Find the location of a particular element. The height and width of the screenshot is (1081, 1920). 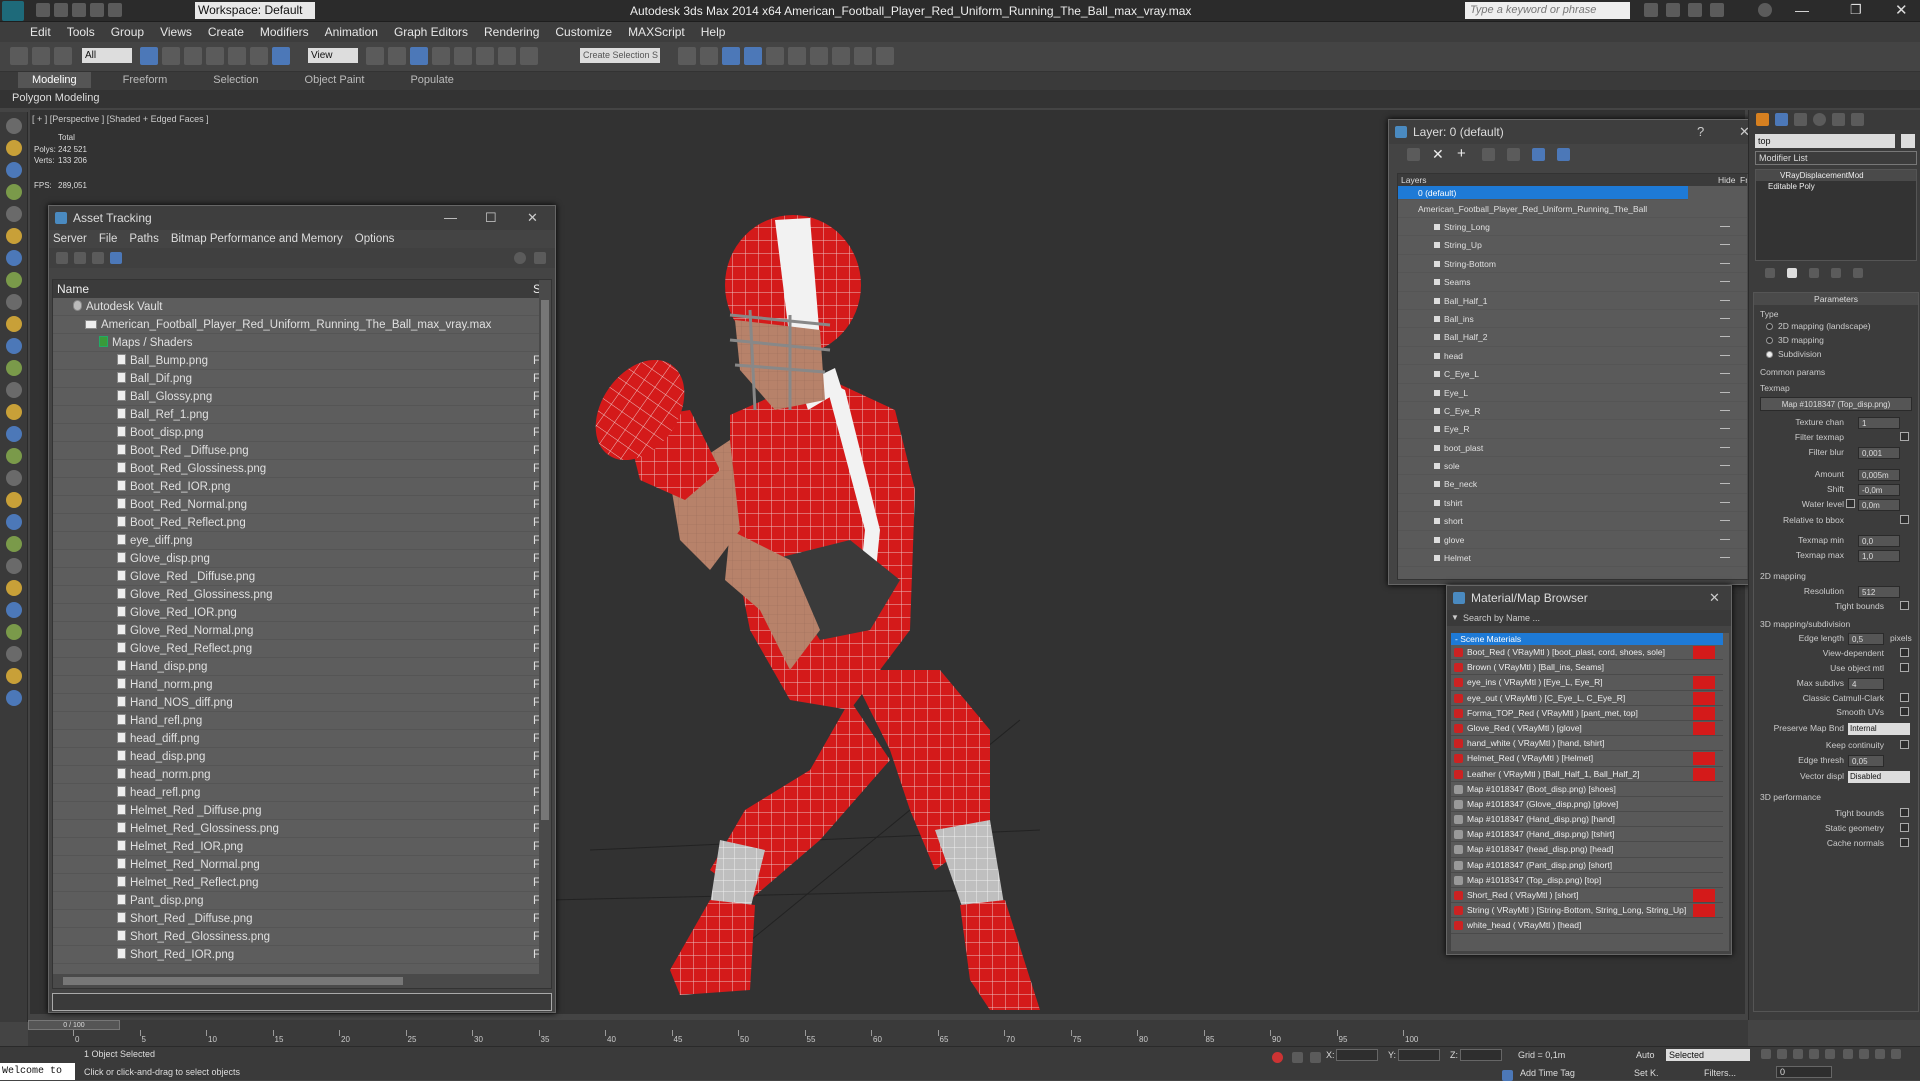

align-icon is located at coordinates (709, 56).